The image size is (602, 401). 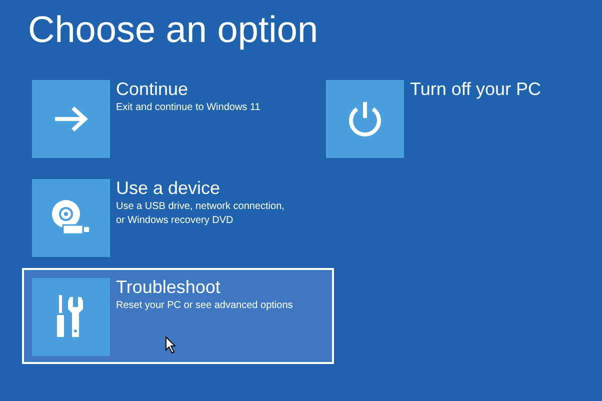 What do you see at coordinates (476, 89) in the screenshot?
I see `option-title: Turn off your PC` at bounding box center [476, 89].